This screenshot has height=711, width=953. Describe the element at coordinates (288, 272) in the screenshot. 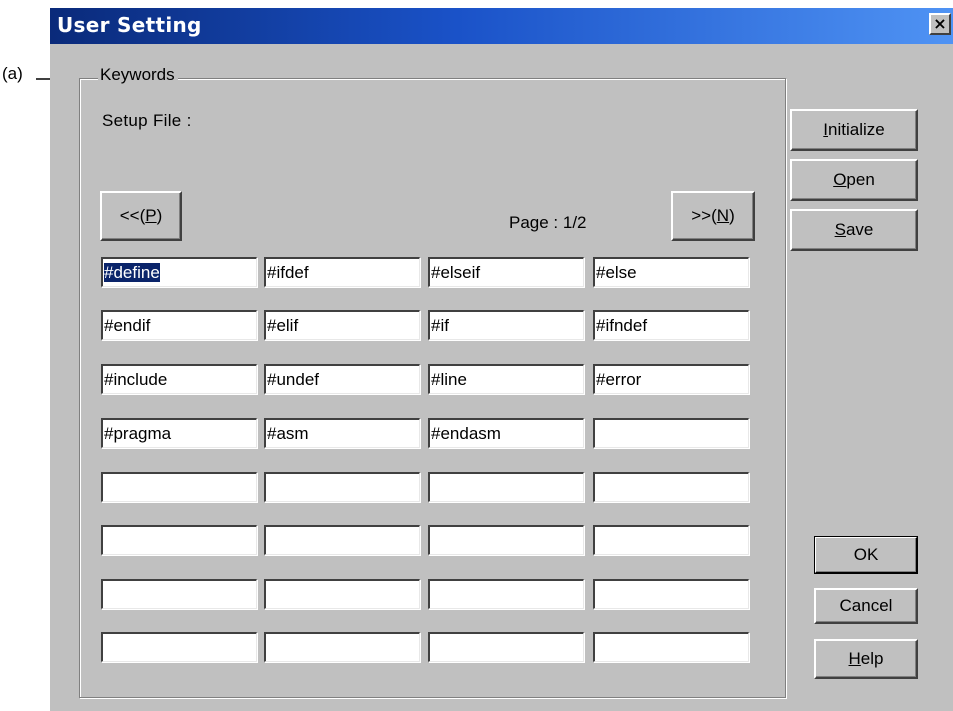

I see `keyword-value: #ifdef` at that location.